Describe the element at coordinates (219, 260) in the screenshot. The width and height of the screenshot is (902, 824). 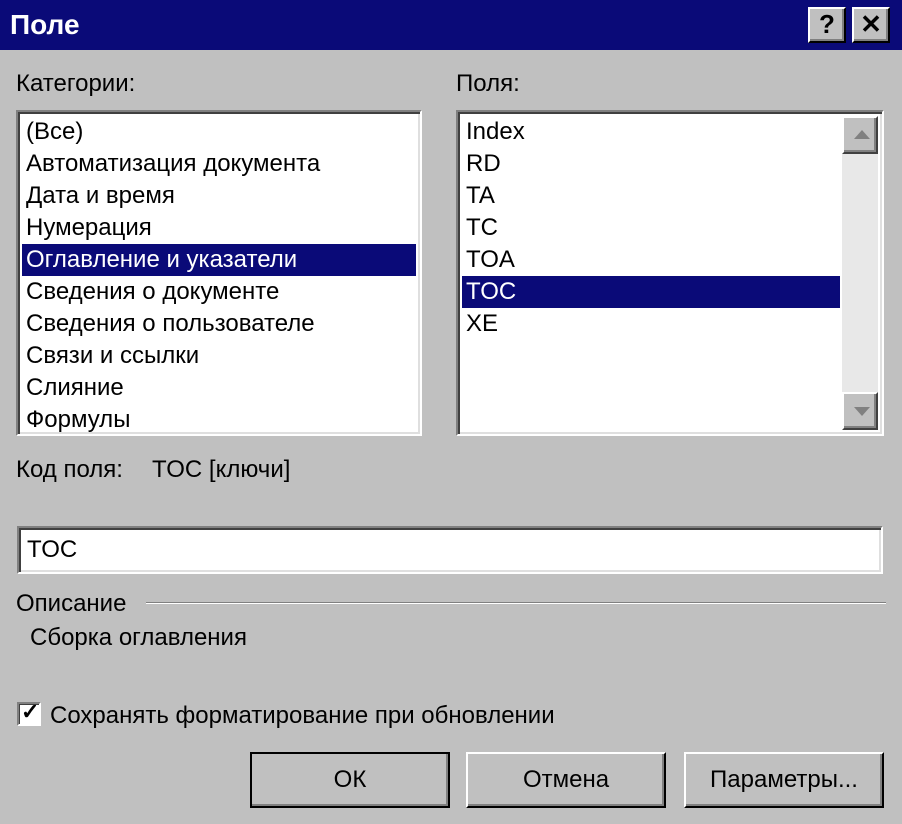
I see `category-item: Оглавление и указатели` at that location.